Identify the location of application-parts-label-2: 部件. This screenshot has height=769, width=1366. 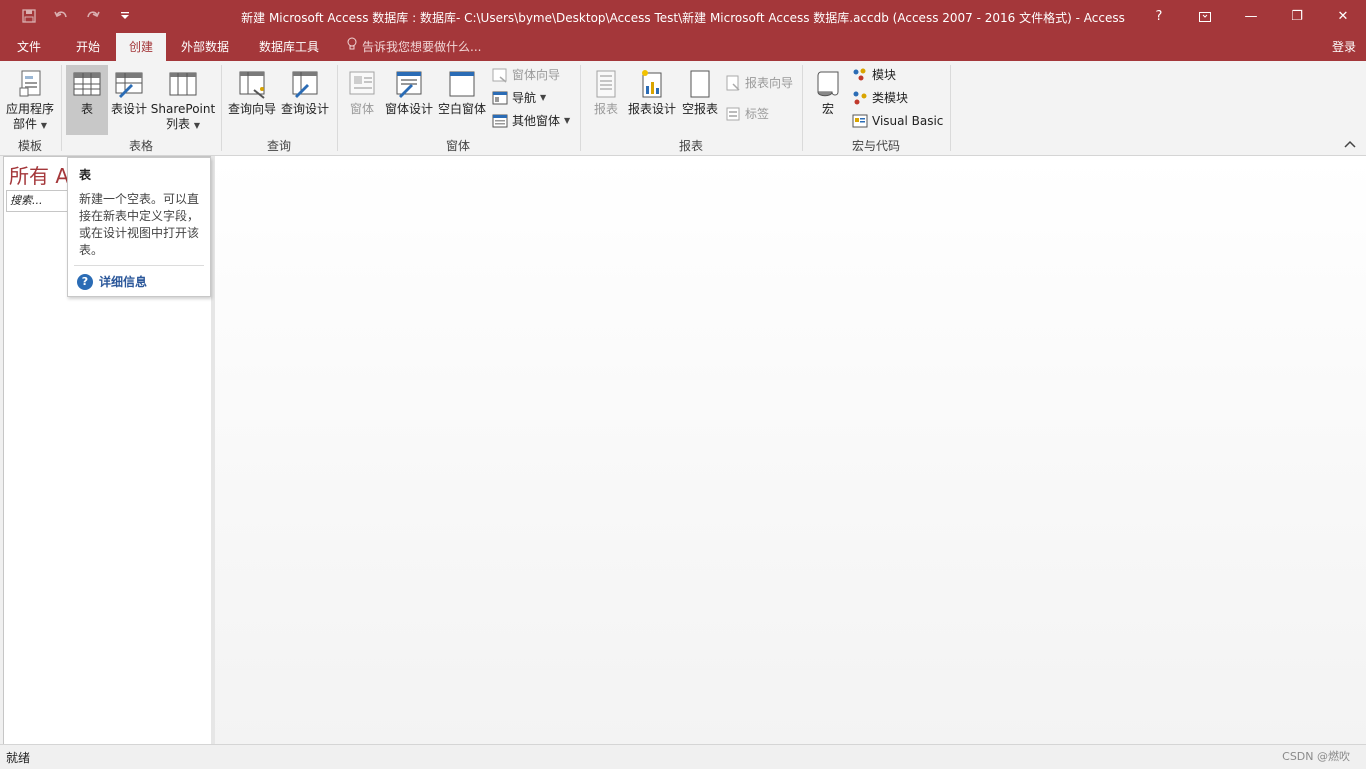
(25, 124).